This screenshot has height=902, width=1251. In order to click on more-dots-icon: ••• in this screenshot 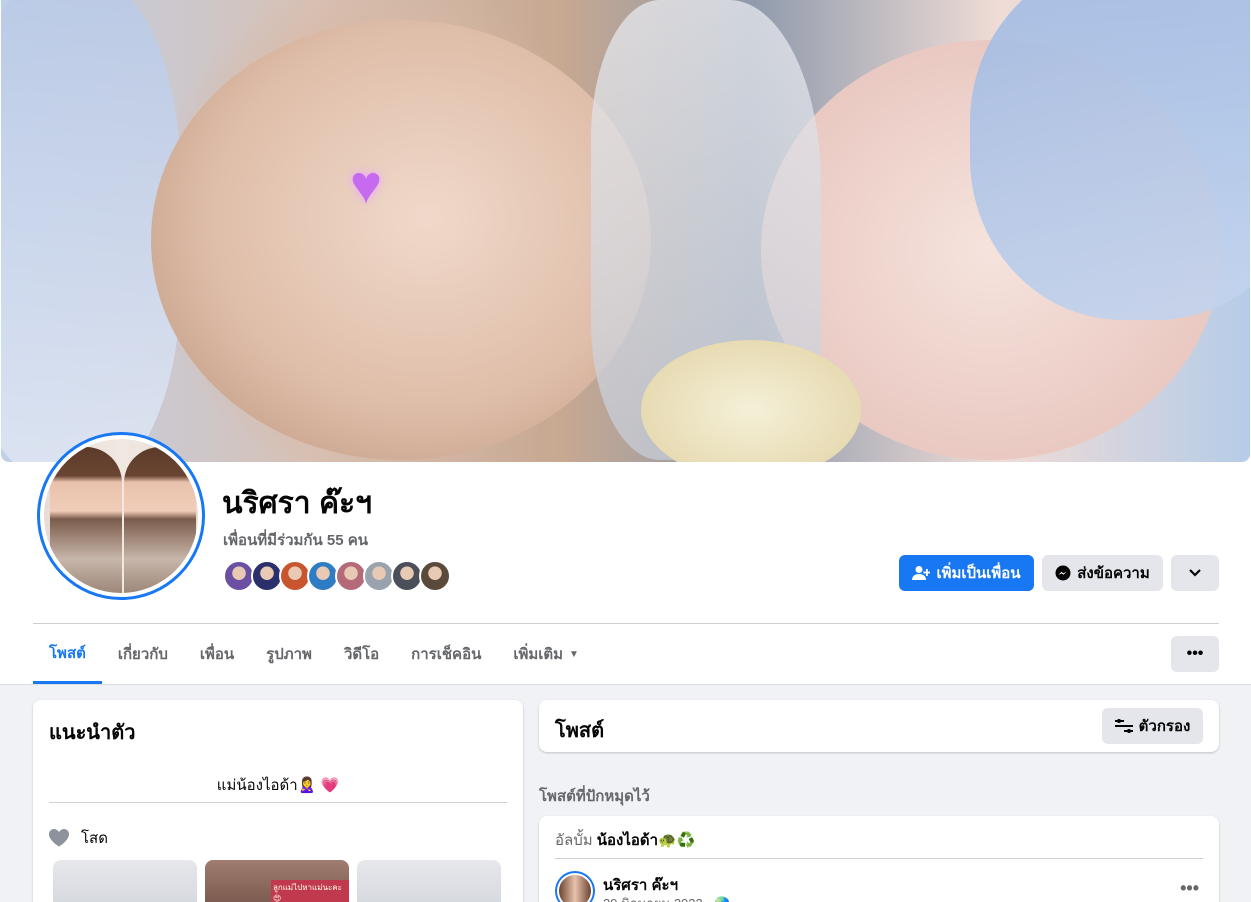, I will do `click(1195, 653)`.